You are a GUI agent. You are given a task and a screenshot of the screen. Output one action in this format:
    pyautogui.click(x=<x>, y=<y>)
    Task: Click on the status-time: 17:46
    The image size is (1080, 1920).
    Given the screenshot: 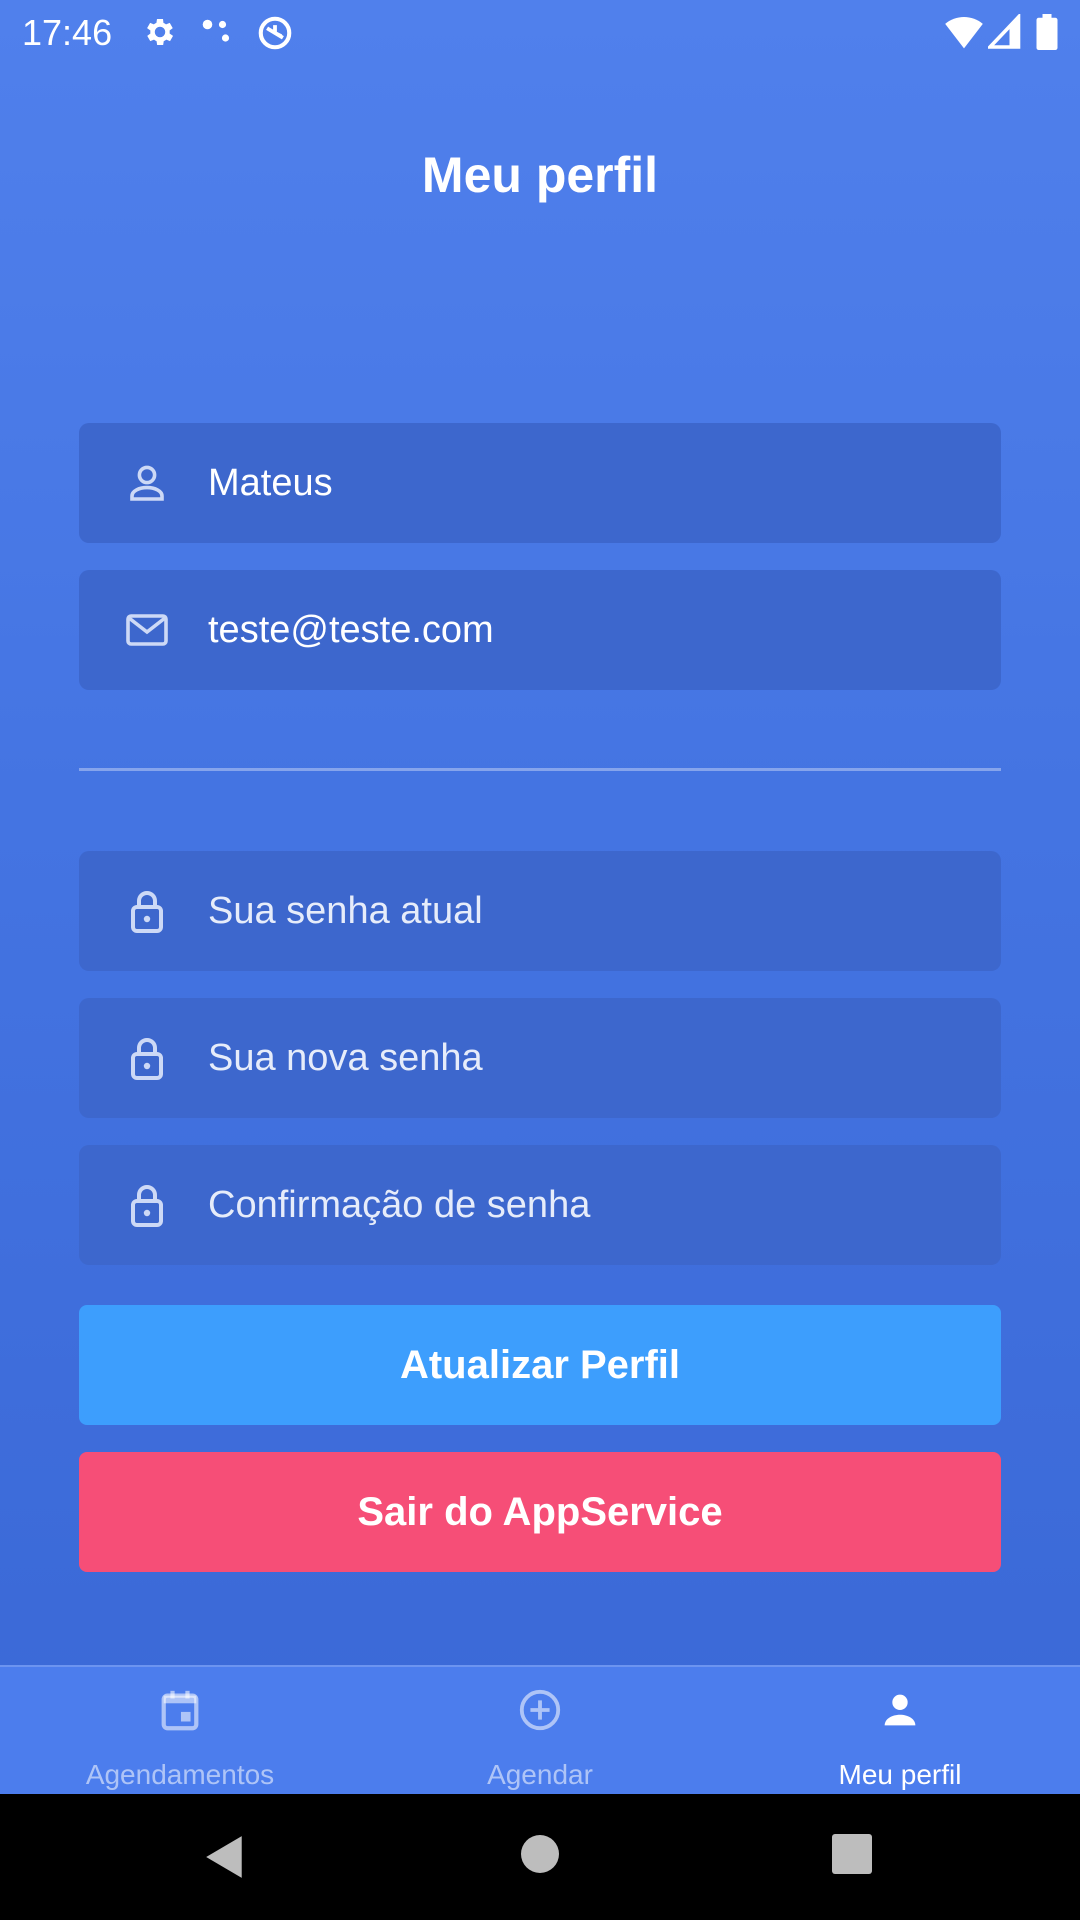 What is the action you would take?
    pyautogui.click(x=67, y=32)
    